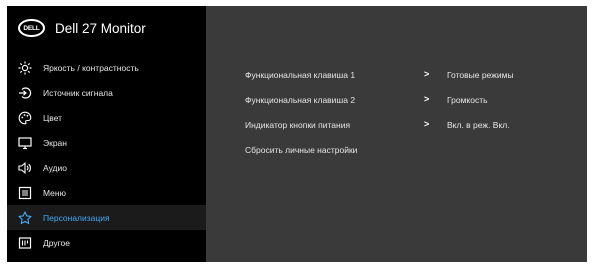 This screenshot has height=269, width=592. Describe the element at coordinates (25, 68) in the screenshot. I see `brightness-icon` at that location.